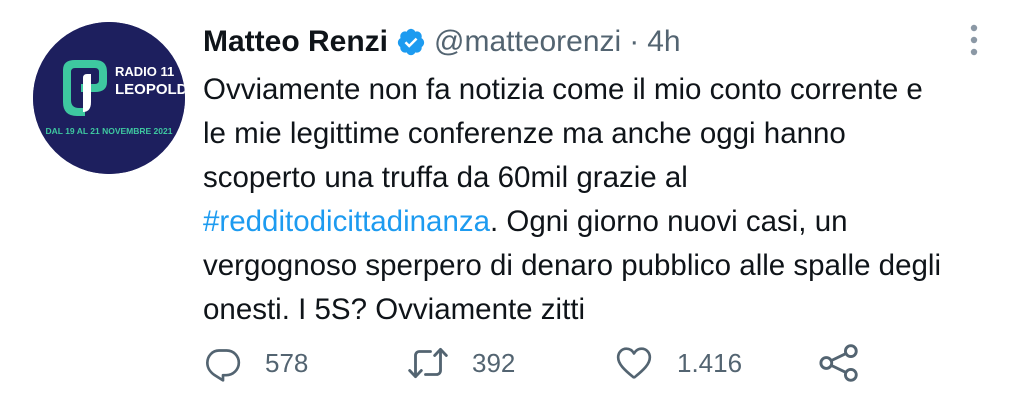 Image resolution: width=1024 pixels, height=404 pixels. Describe the element at coordinates (663, 42) in the screenshot. I see `tweet-timestamp: 4h` at that location.